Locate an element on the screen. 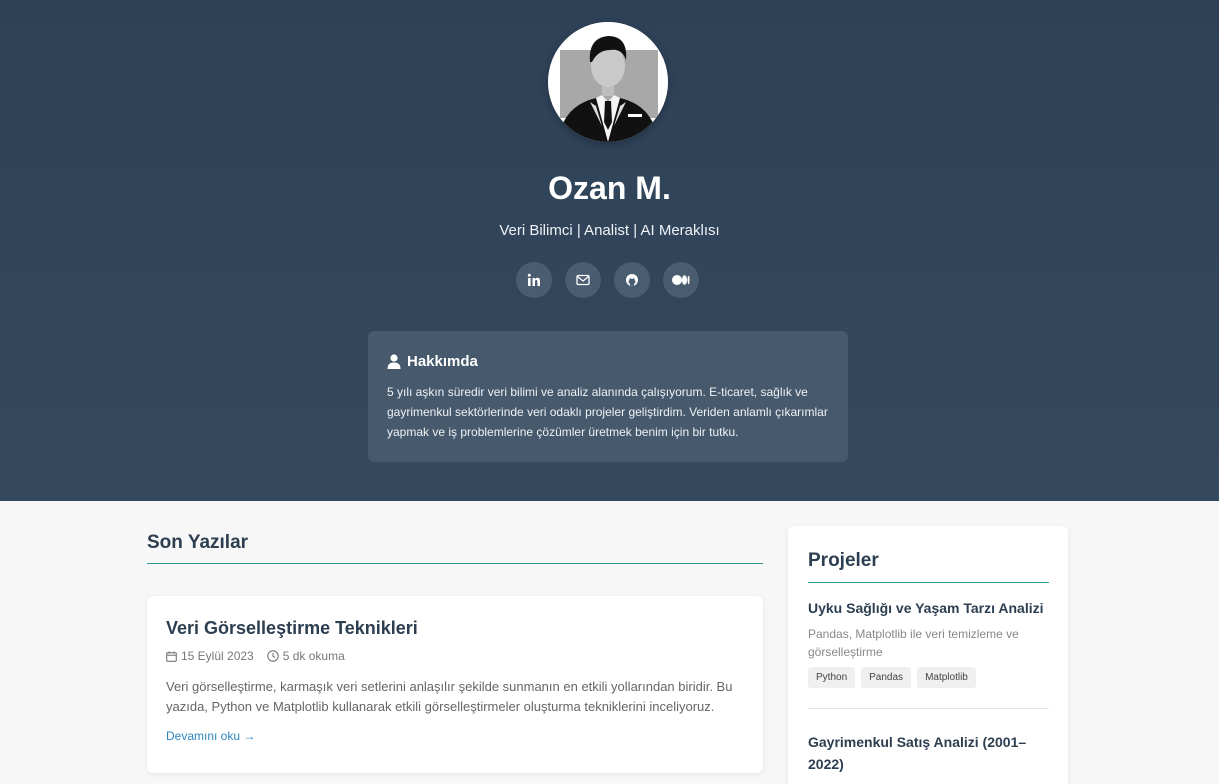  post-title: Veri Görselleştirme Teknikleri is located at coordinates (455, 628).